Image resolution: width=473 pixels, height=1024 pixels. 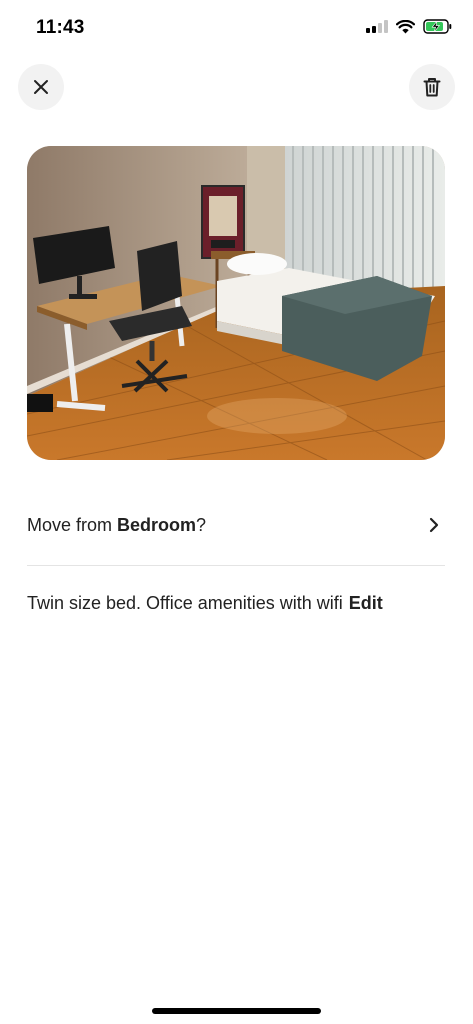 I want to click on move-room-name: Bedroom, so click(x=157, y=524).